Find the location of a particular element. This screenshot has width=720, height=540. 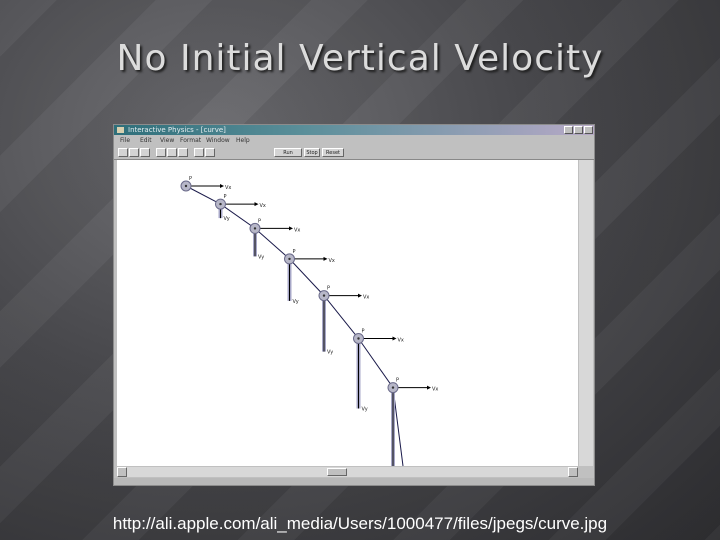

status-bar is located at coordinates (354, 481).